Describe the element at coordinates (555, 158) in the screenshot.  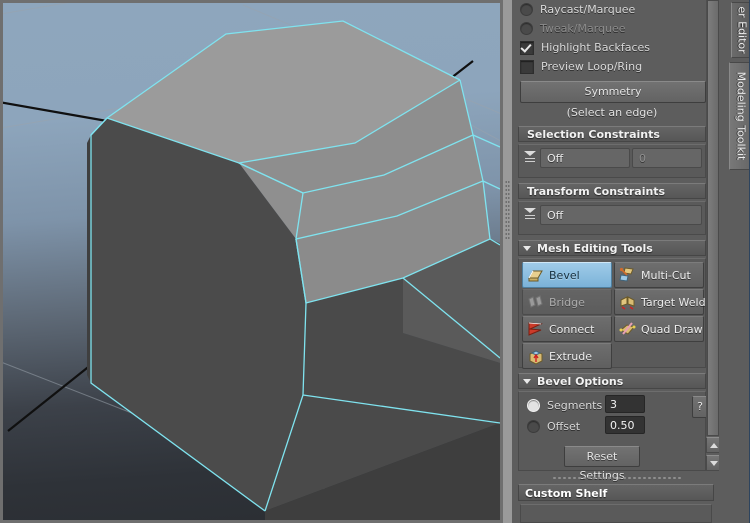
I see `selection-constraint-mode-value: Off` at that location.